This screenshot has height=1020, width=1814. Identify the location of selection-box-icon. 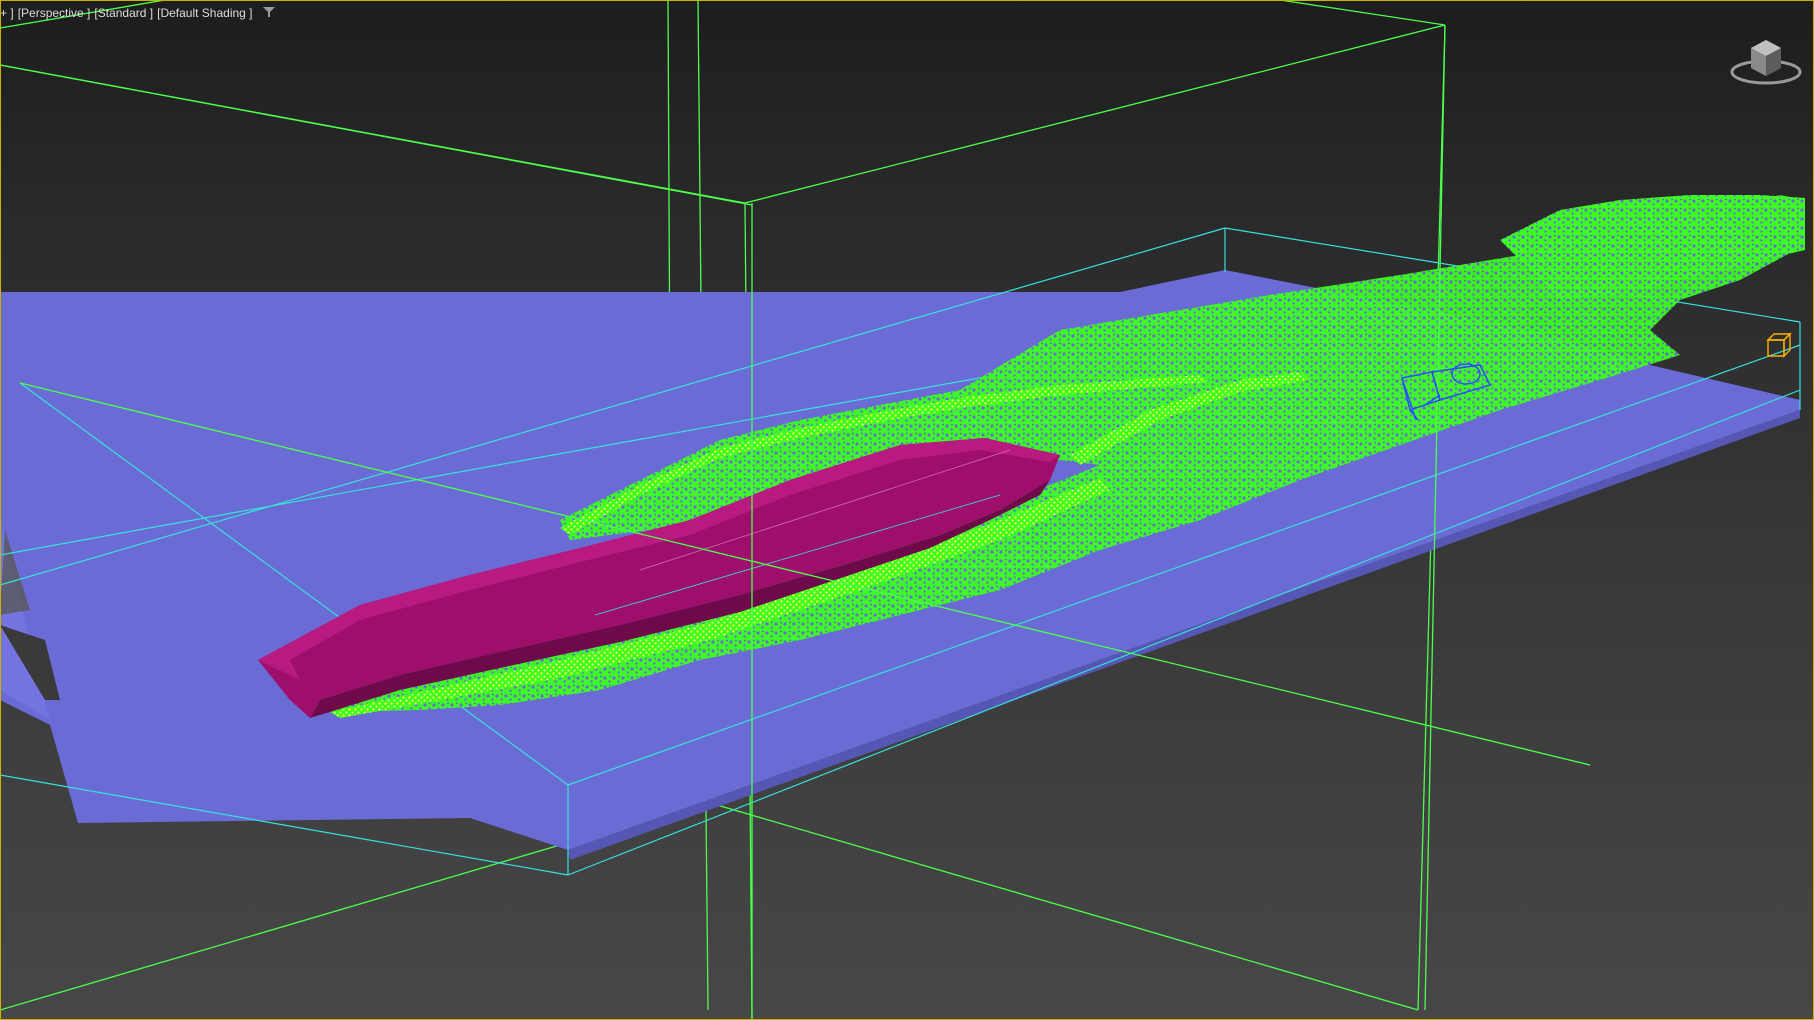
(1779, 345).